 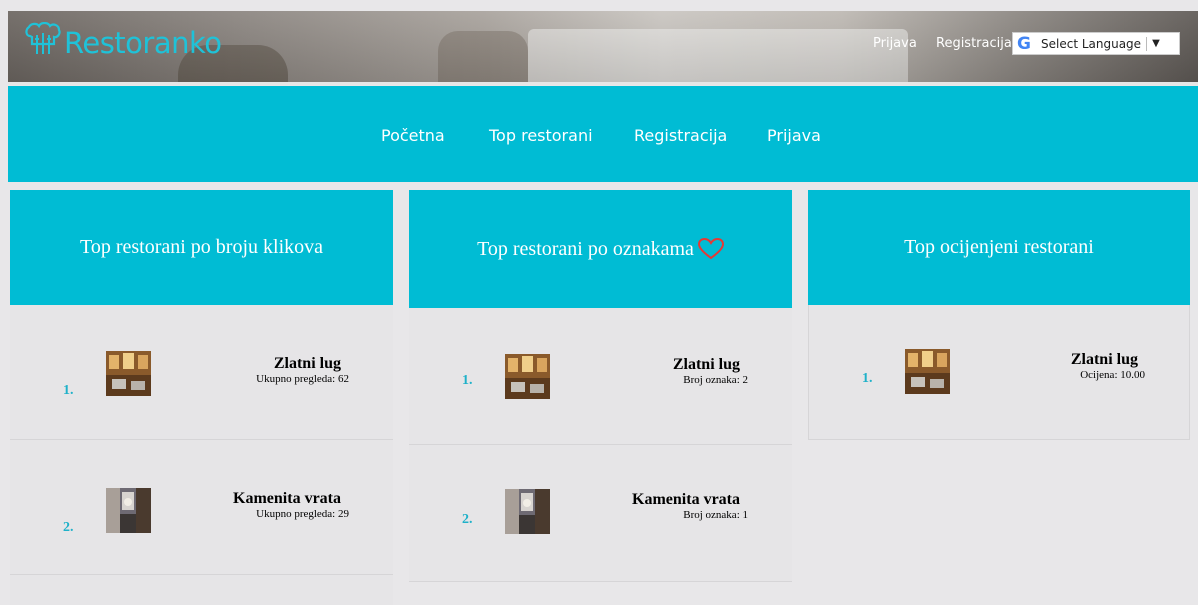 I want to click on google-icon: G, so click(x=1024, y=43).